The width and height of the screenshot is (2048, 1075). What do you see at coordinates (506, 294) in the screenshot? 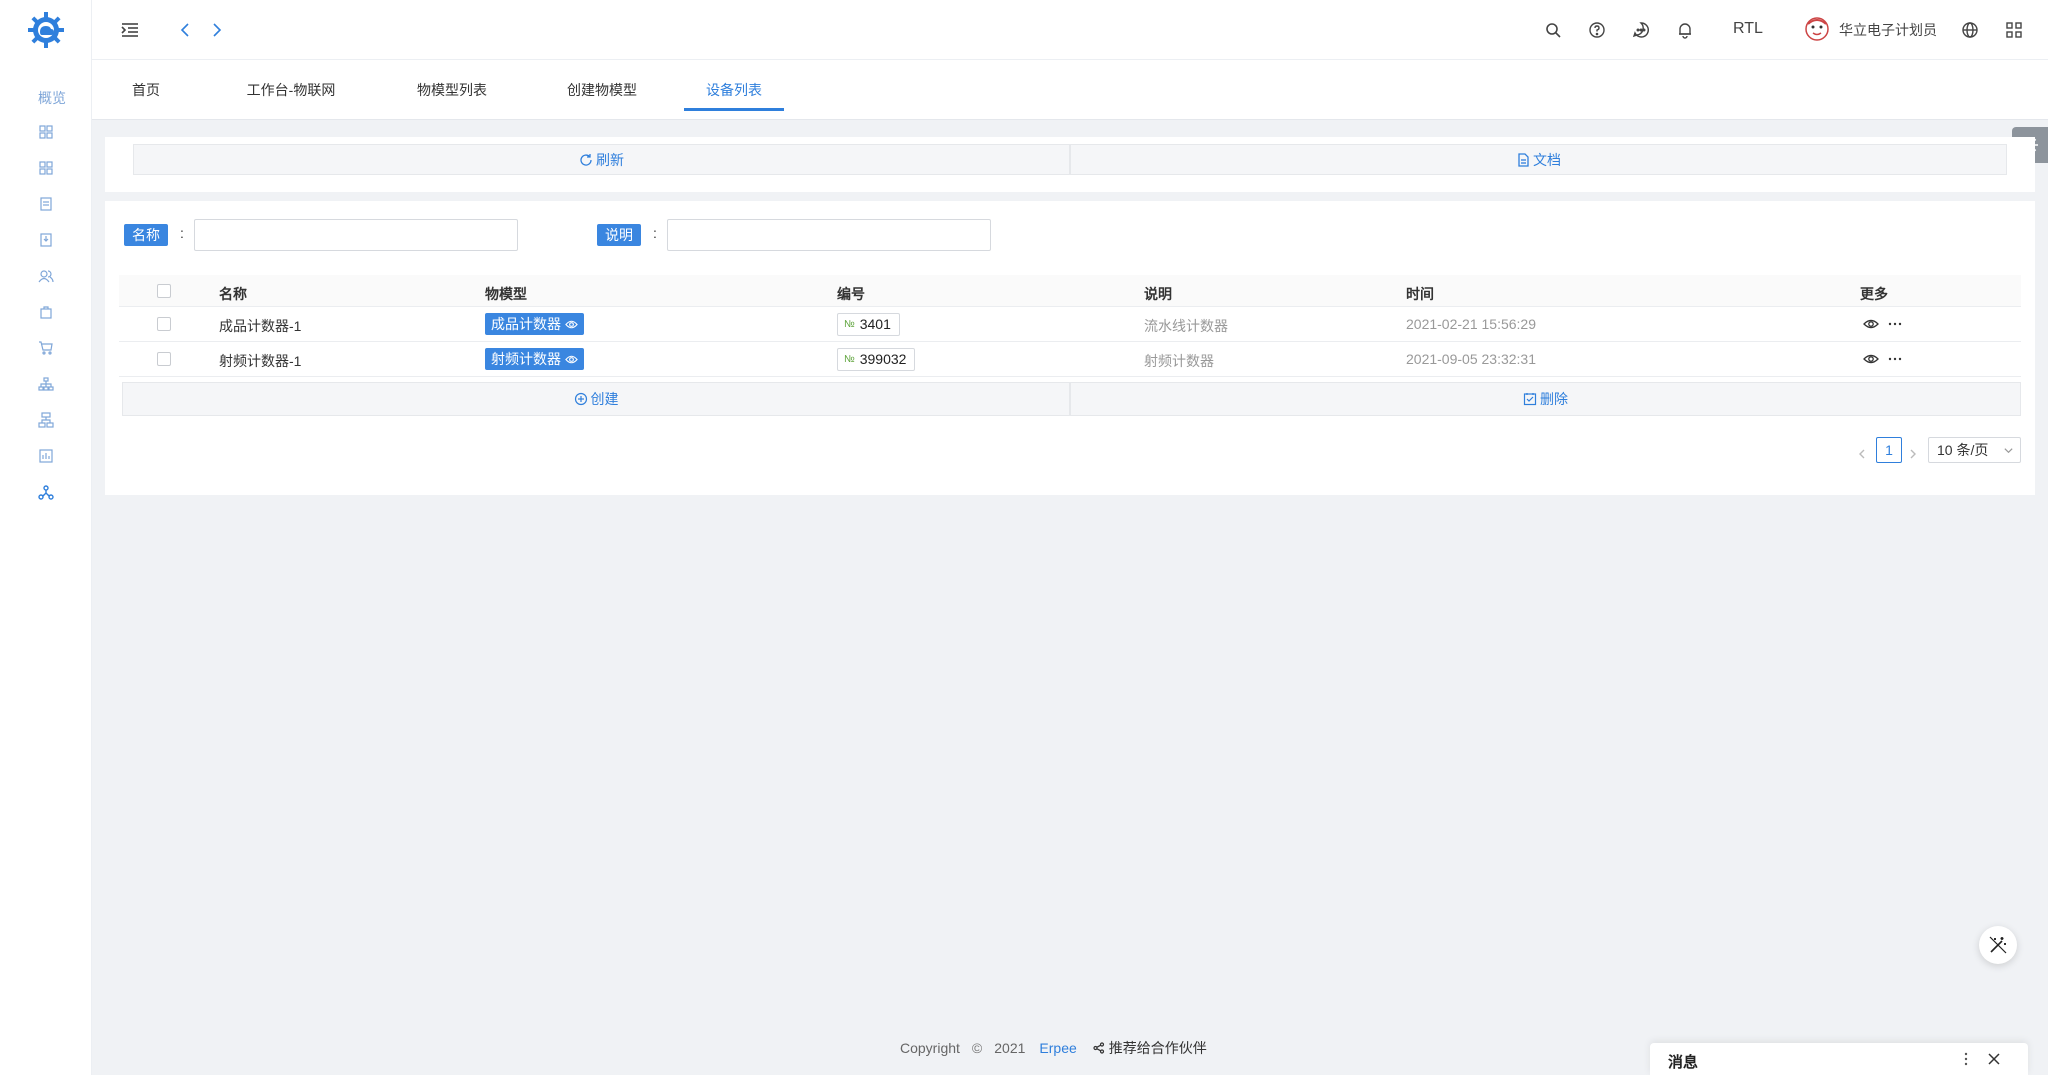
I see `col-model: 物模型` at bounding box center [506, 294].